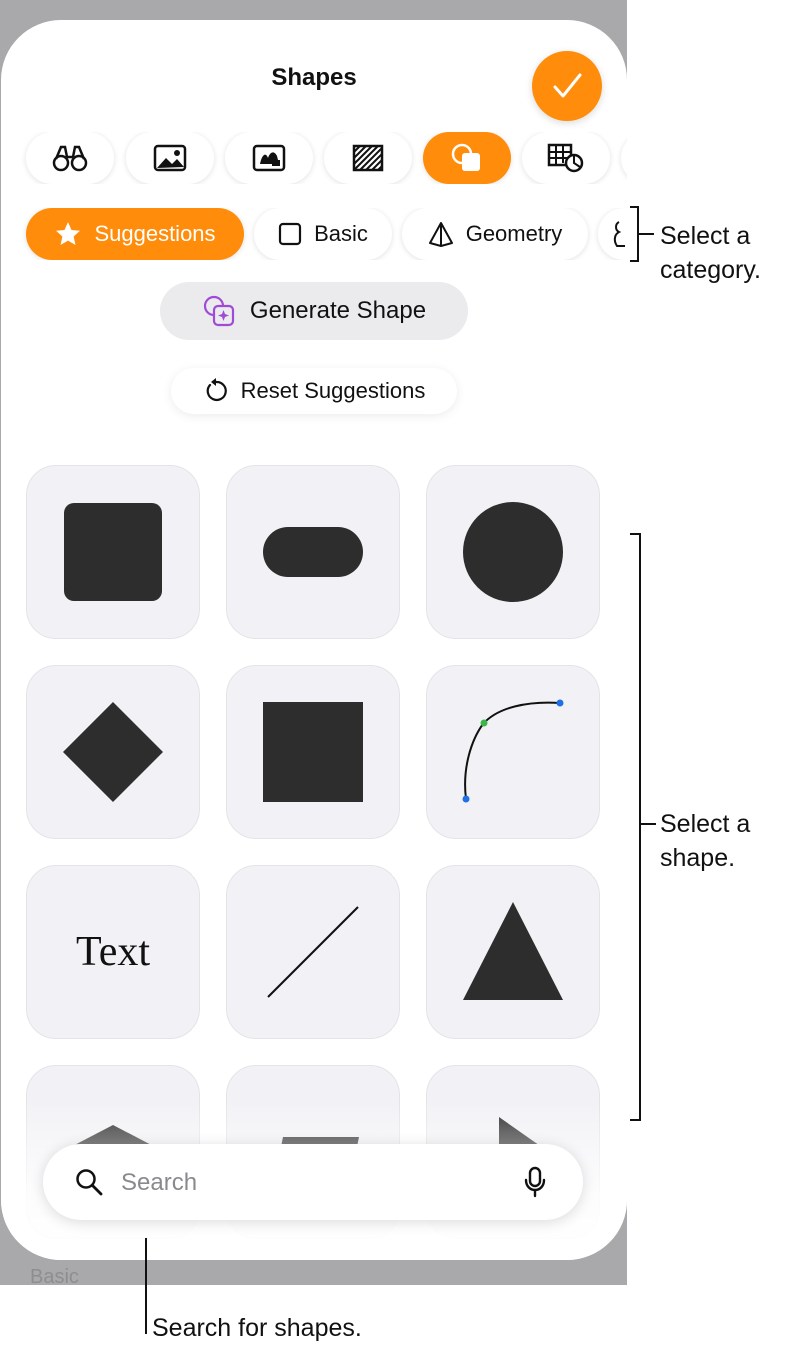  I want to click on shapes-icon, so click(465, 157).